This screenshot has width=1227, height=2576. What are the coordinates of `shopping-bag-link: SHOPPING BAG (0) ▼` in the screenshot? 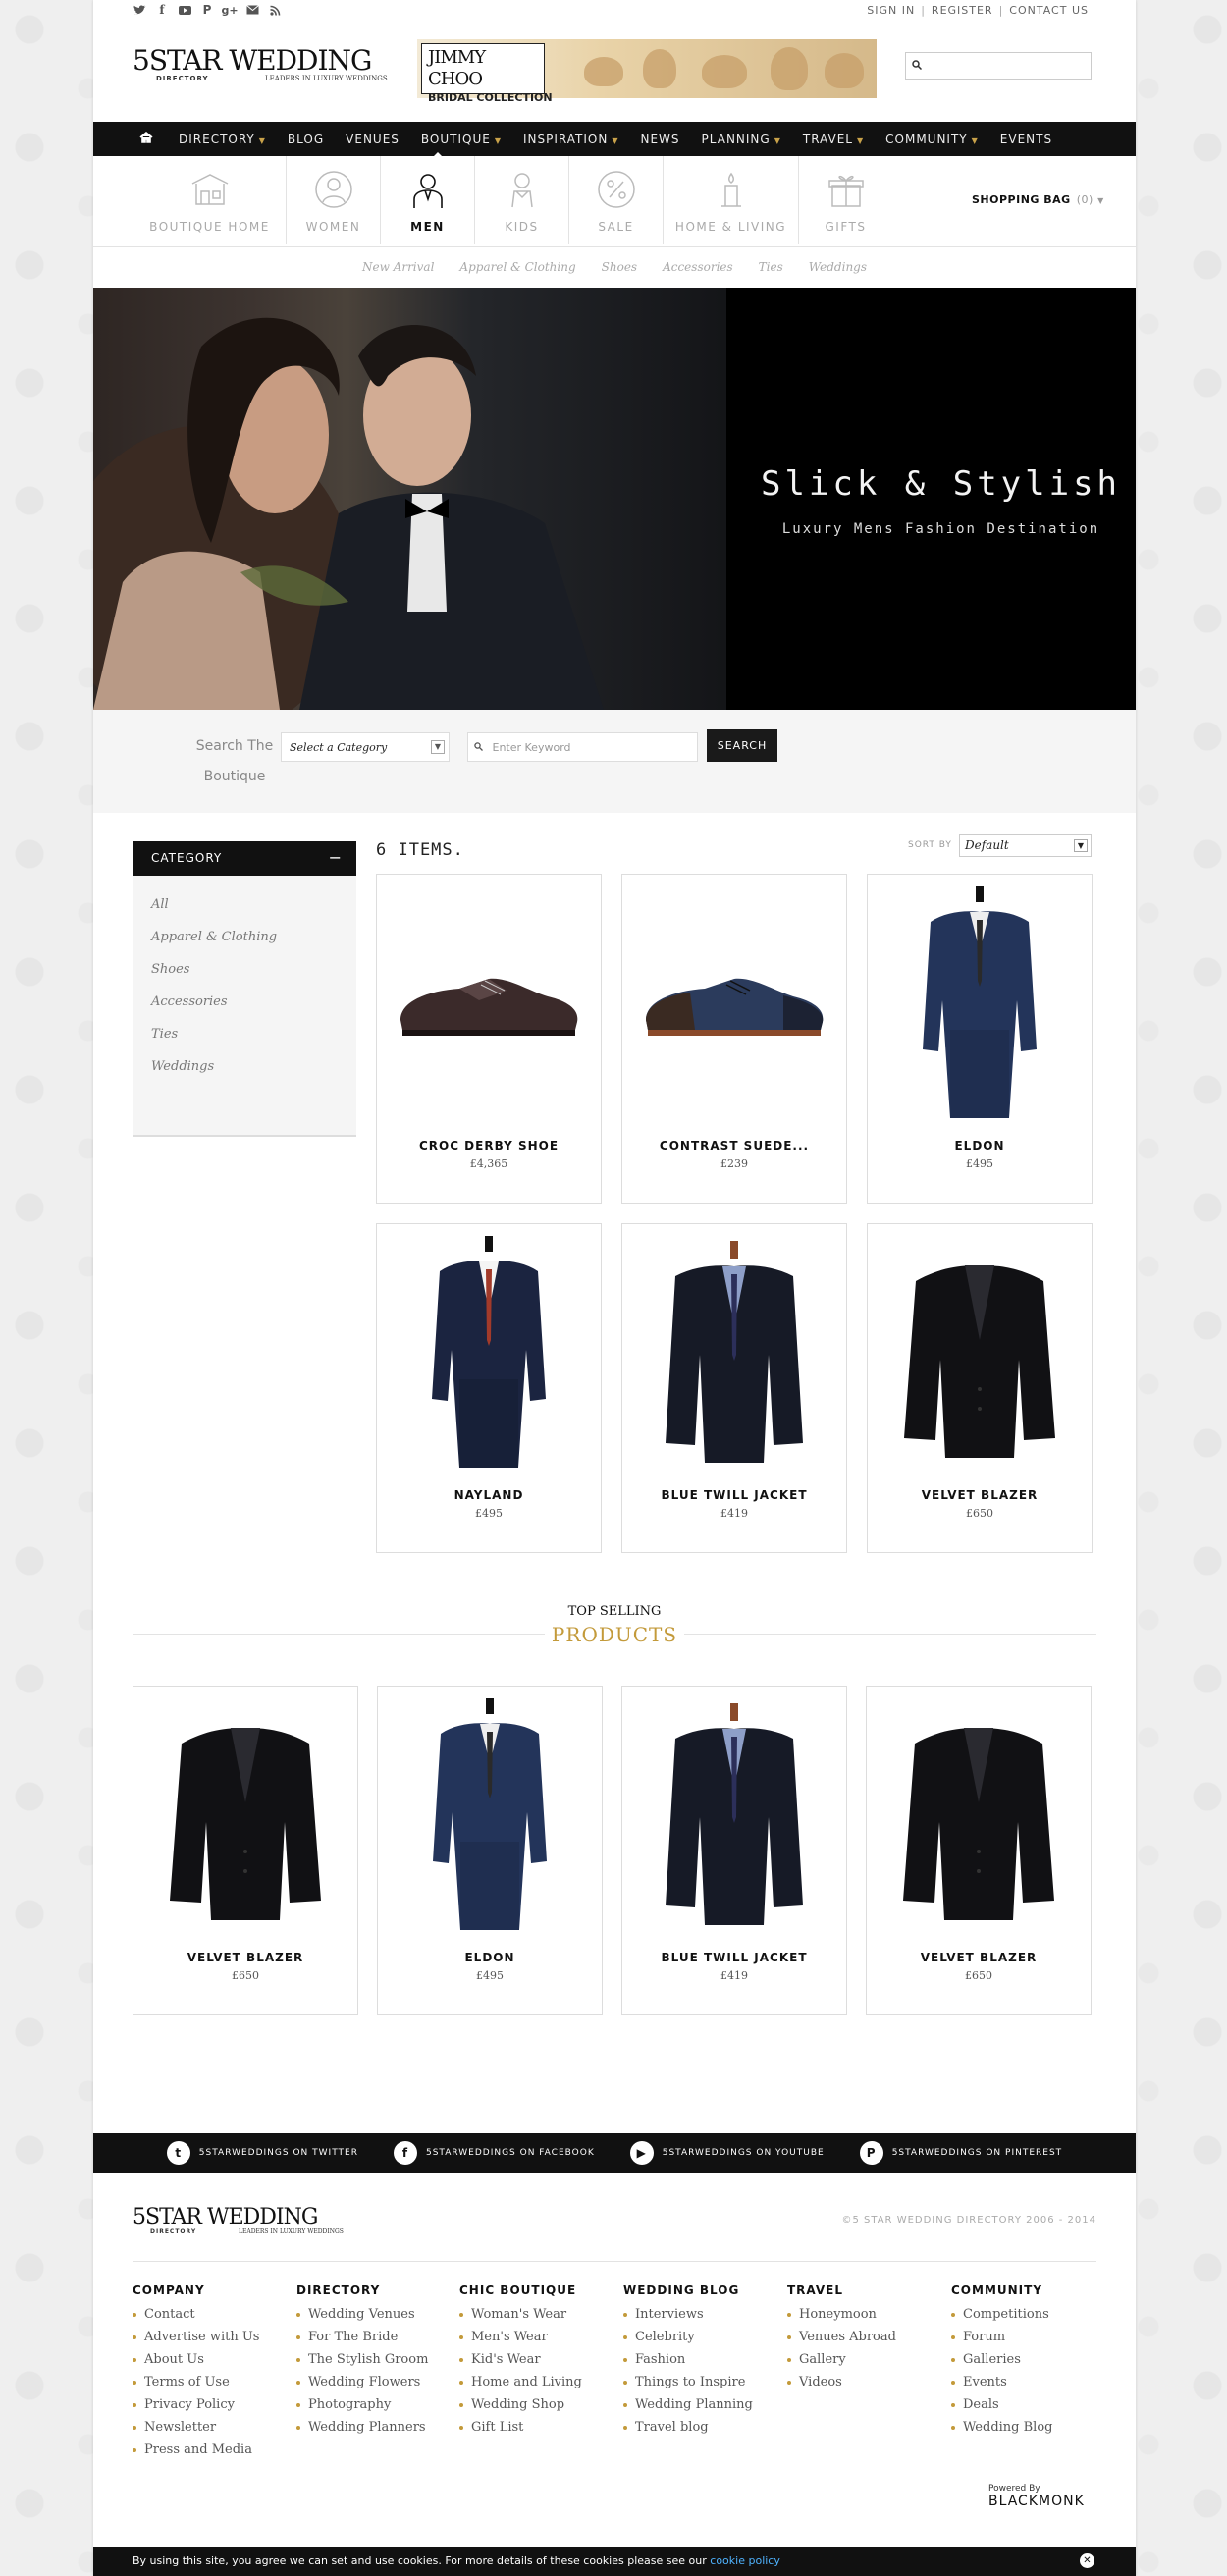 It's located at (1038, 199).